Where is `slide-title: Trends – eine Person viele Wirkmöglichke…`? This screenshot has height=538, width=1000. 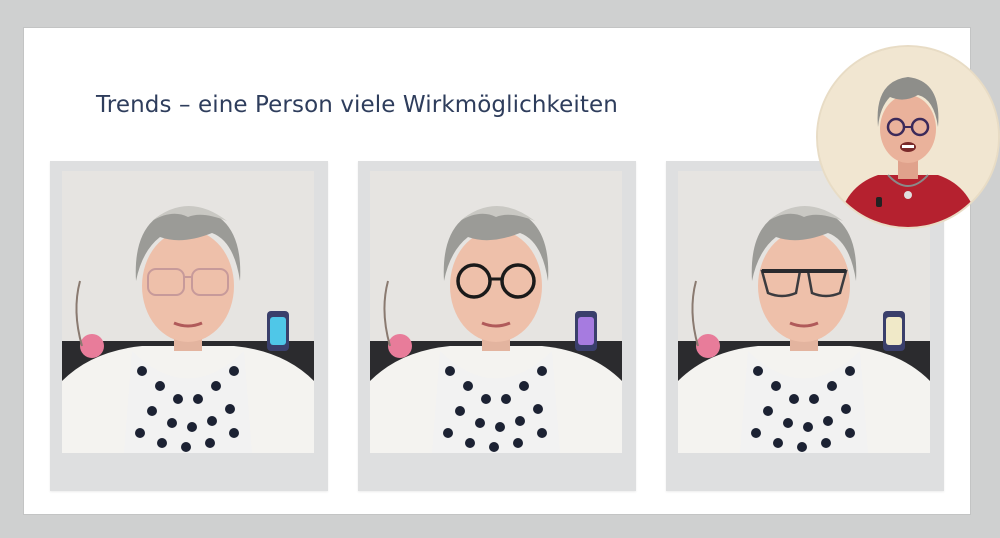 slide-title: Trends – eine Person viele Wirkmöglichke… is located at coordinates (357, 105).